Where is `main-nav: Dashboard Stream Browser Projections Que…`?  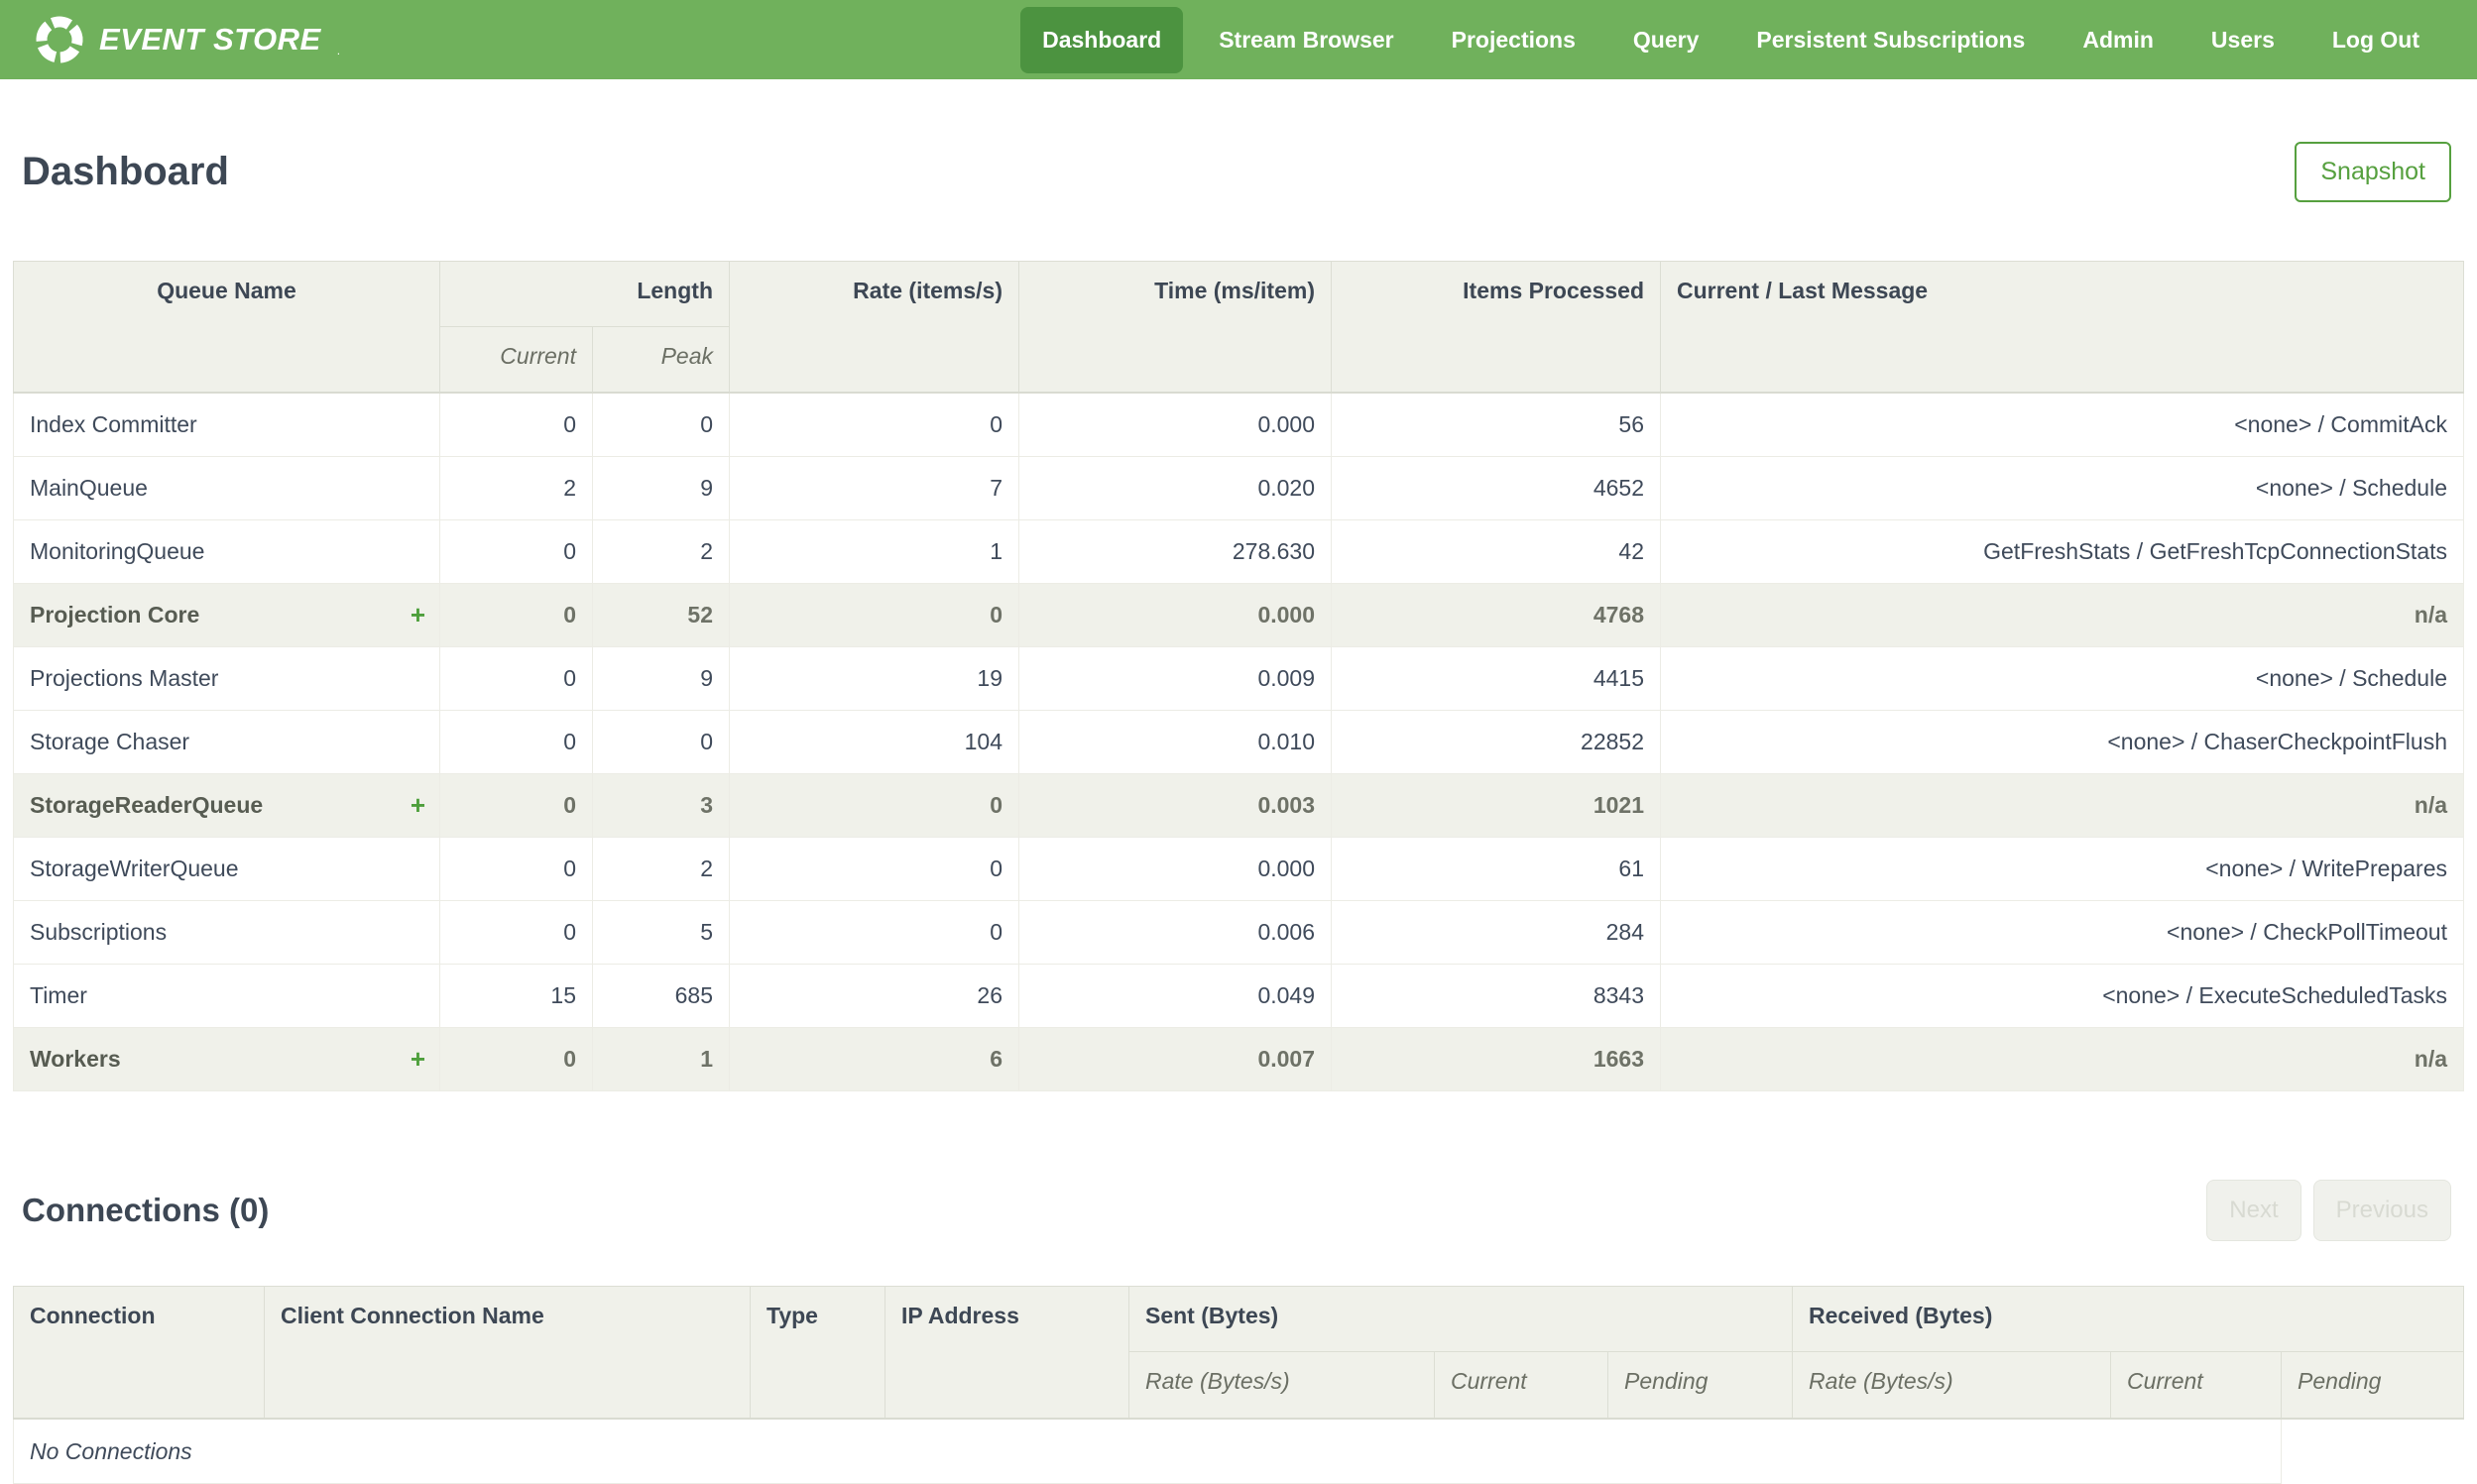 main-nav: Dashboard Stream Browser Projections Que… is located at coordinates (1723, 39).